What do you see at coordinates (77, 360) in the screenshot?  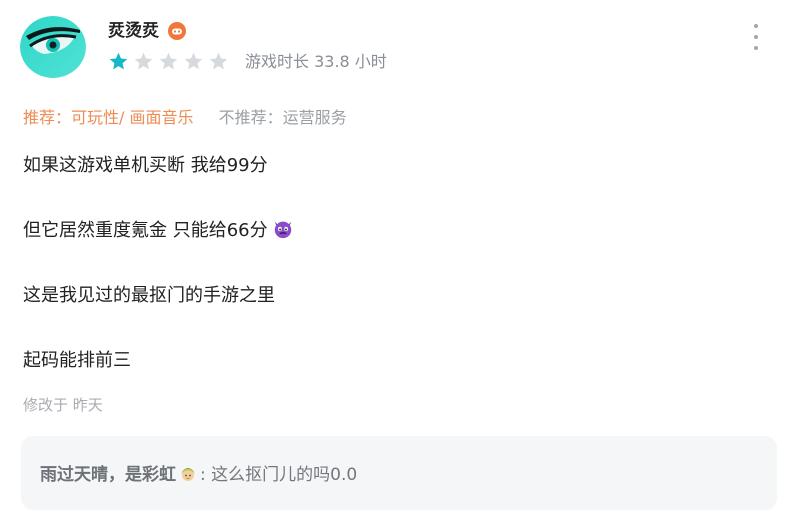 I see `review-body-line-4: 起码能排前三` at bounding box center [77, 360].